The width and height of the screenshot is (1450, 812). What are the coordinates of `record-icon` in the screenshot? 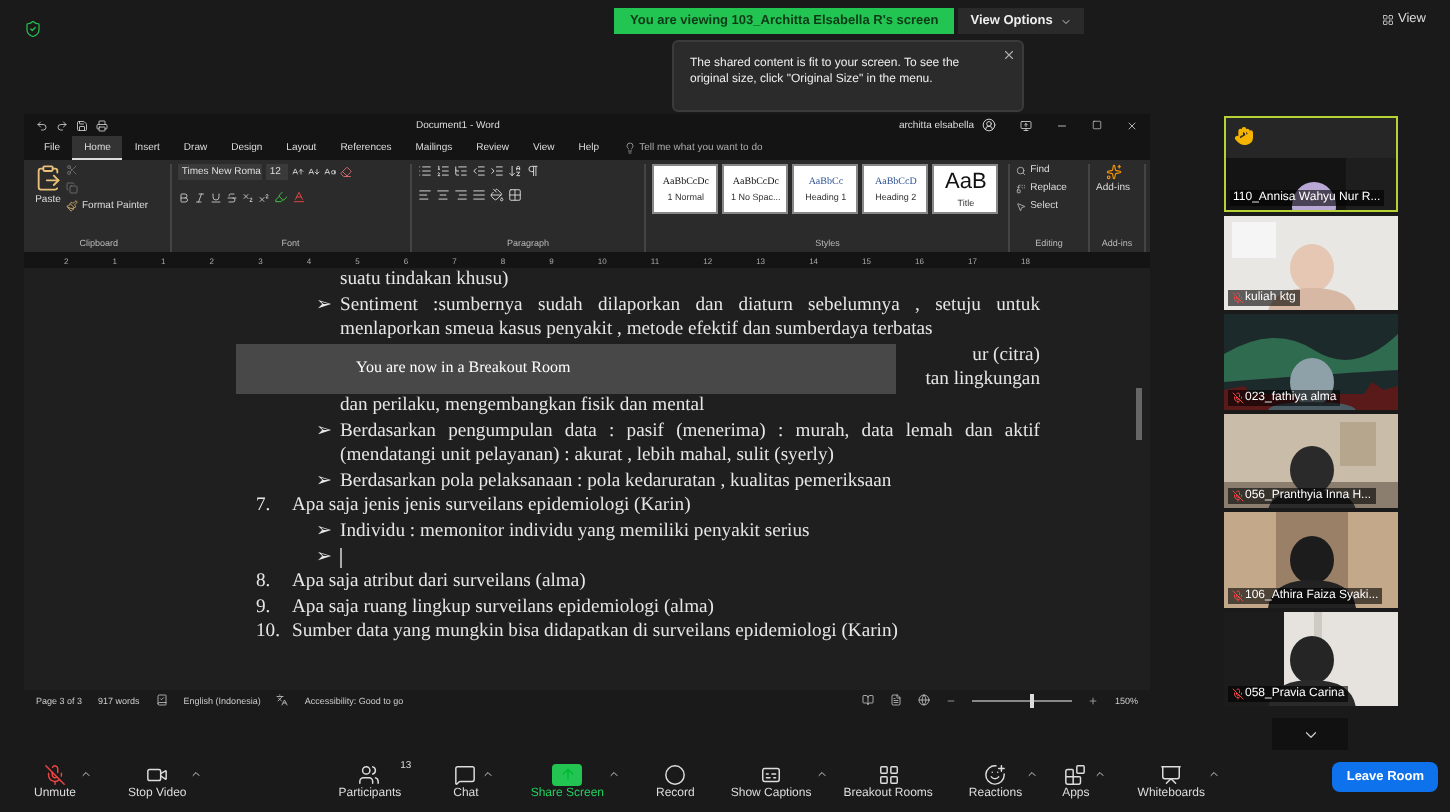 It's located at (675, 774).